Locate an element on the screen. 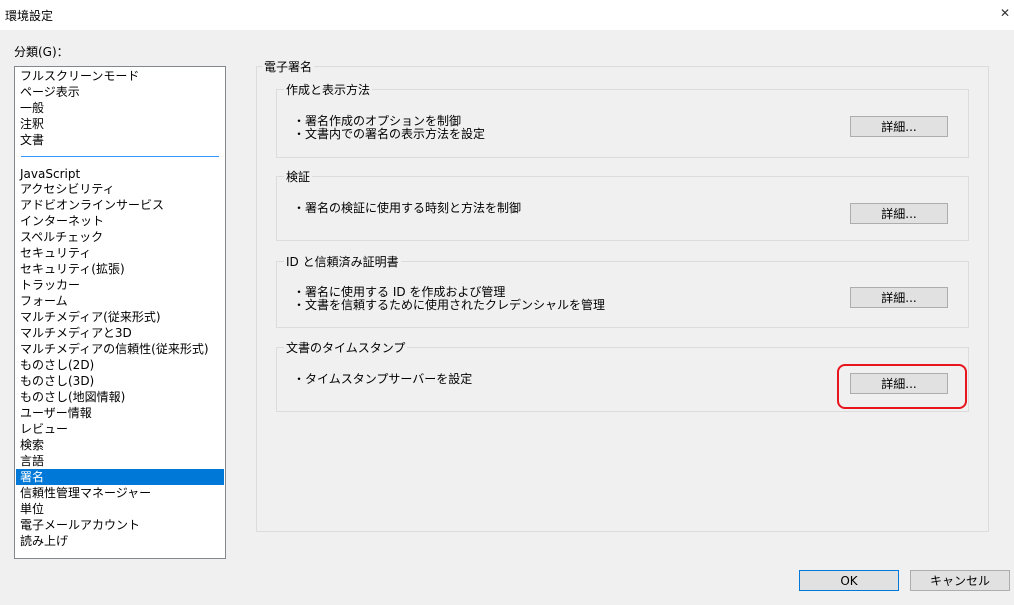 This screenshot has height=605, width=1014. category-item: マルチメディアの信頼性(従来形式) is located at coordinates (120, 349).